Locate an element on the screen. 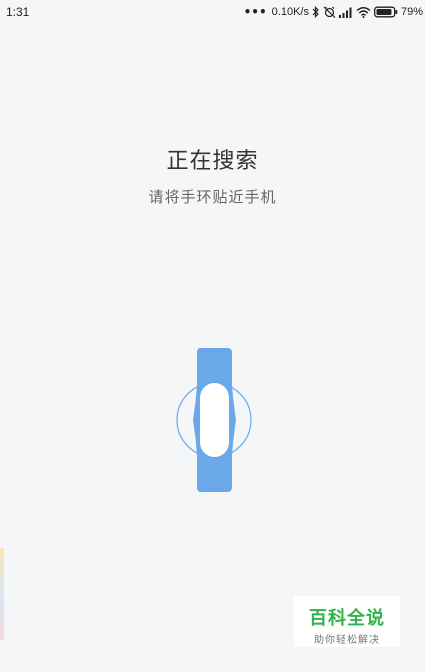 The height and width of the screenshot is (672, 425). network-speed: 0.10K/s is located at coordinates (290, 12).